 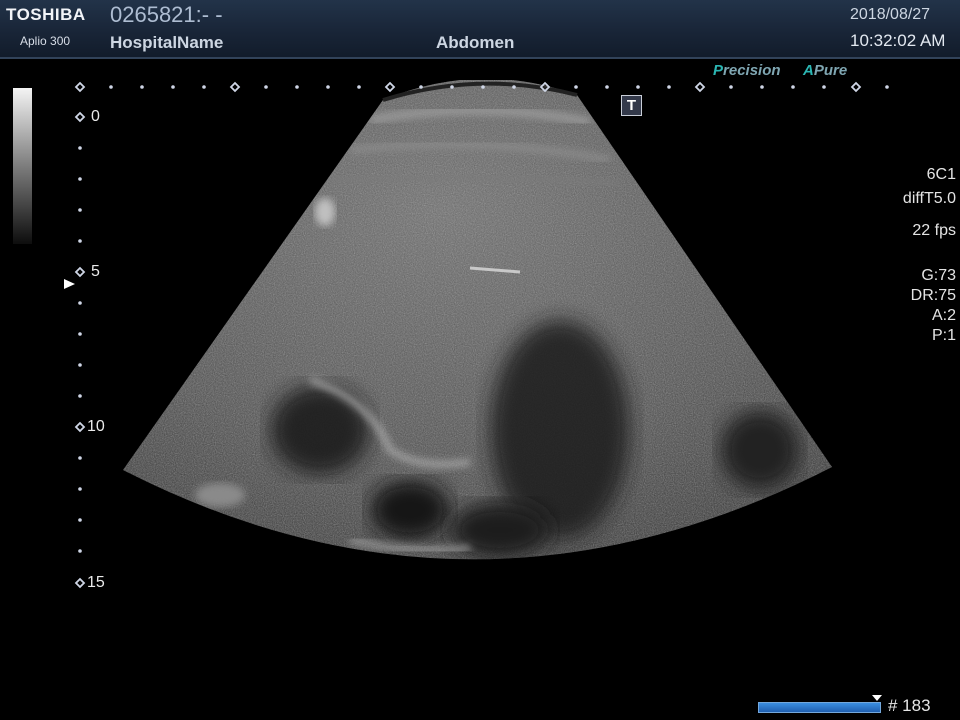 What do you see at coordinates (819, 707) in the screenshot?
I see `cine-bar` at bounding box center [819, 707].